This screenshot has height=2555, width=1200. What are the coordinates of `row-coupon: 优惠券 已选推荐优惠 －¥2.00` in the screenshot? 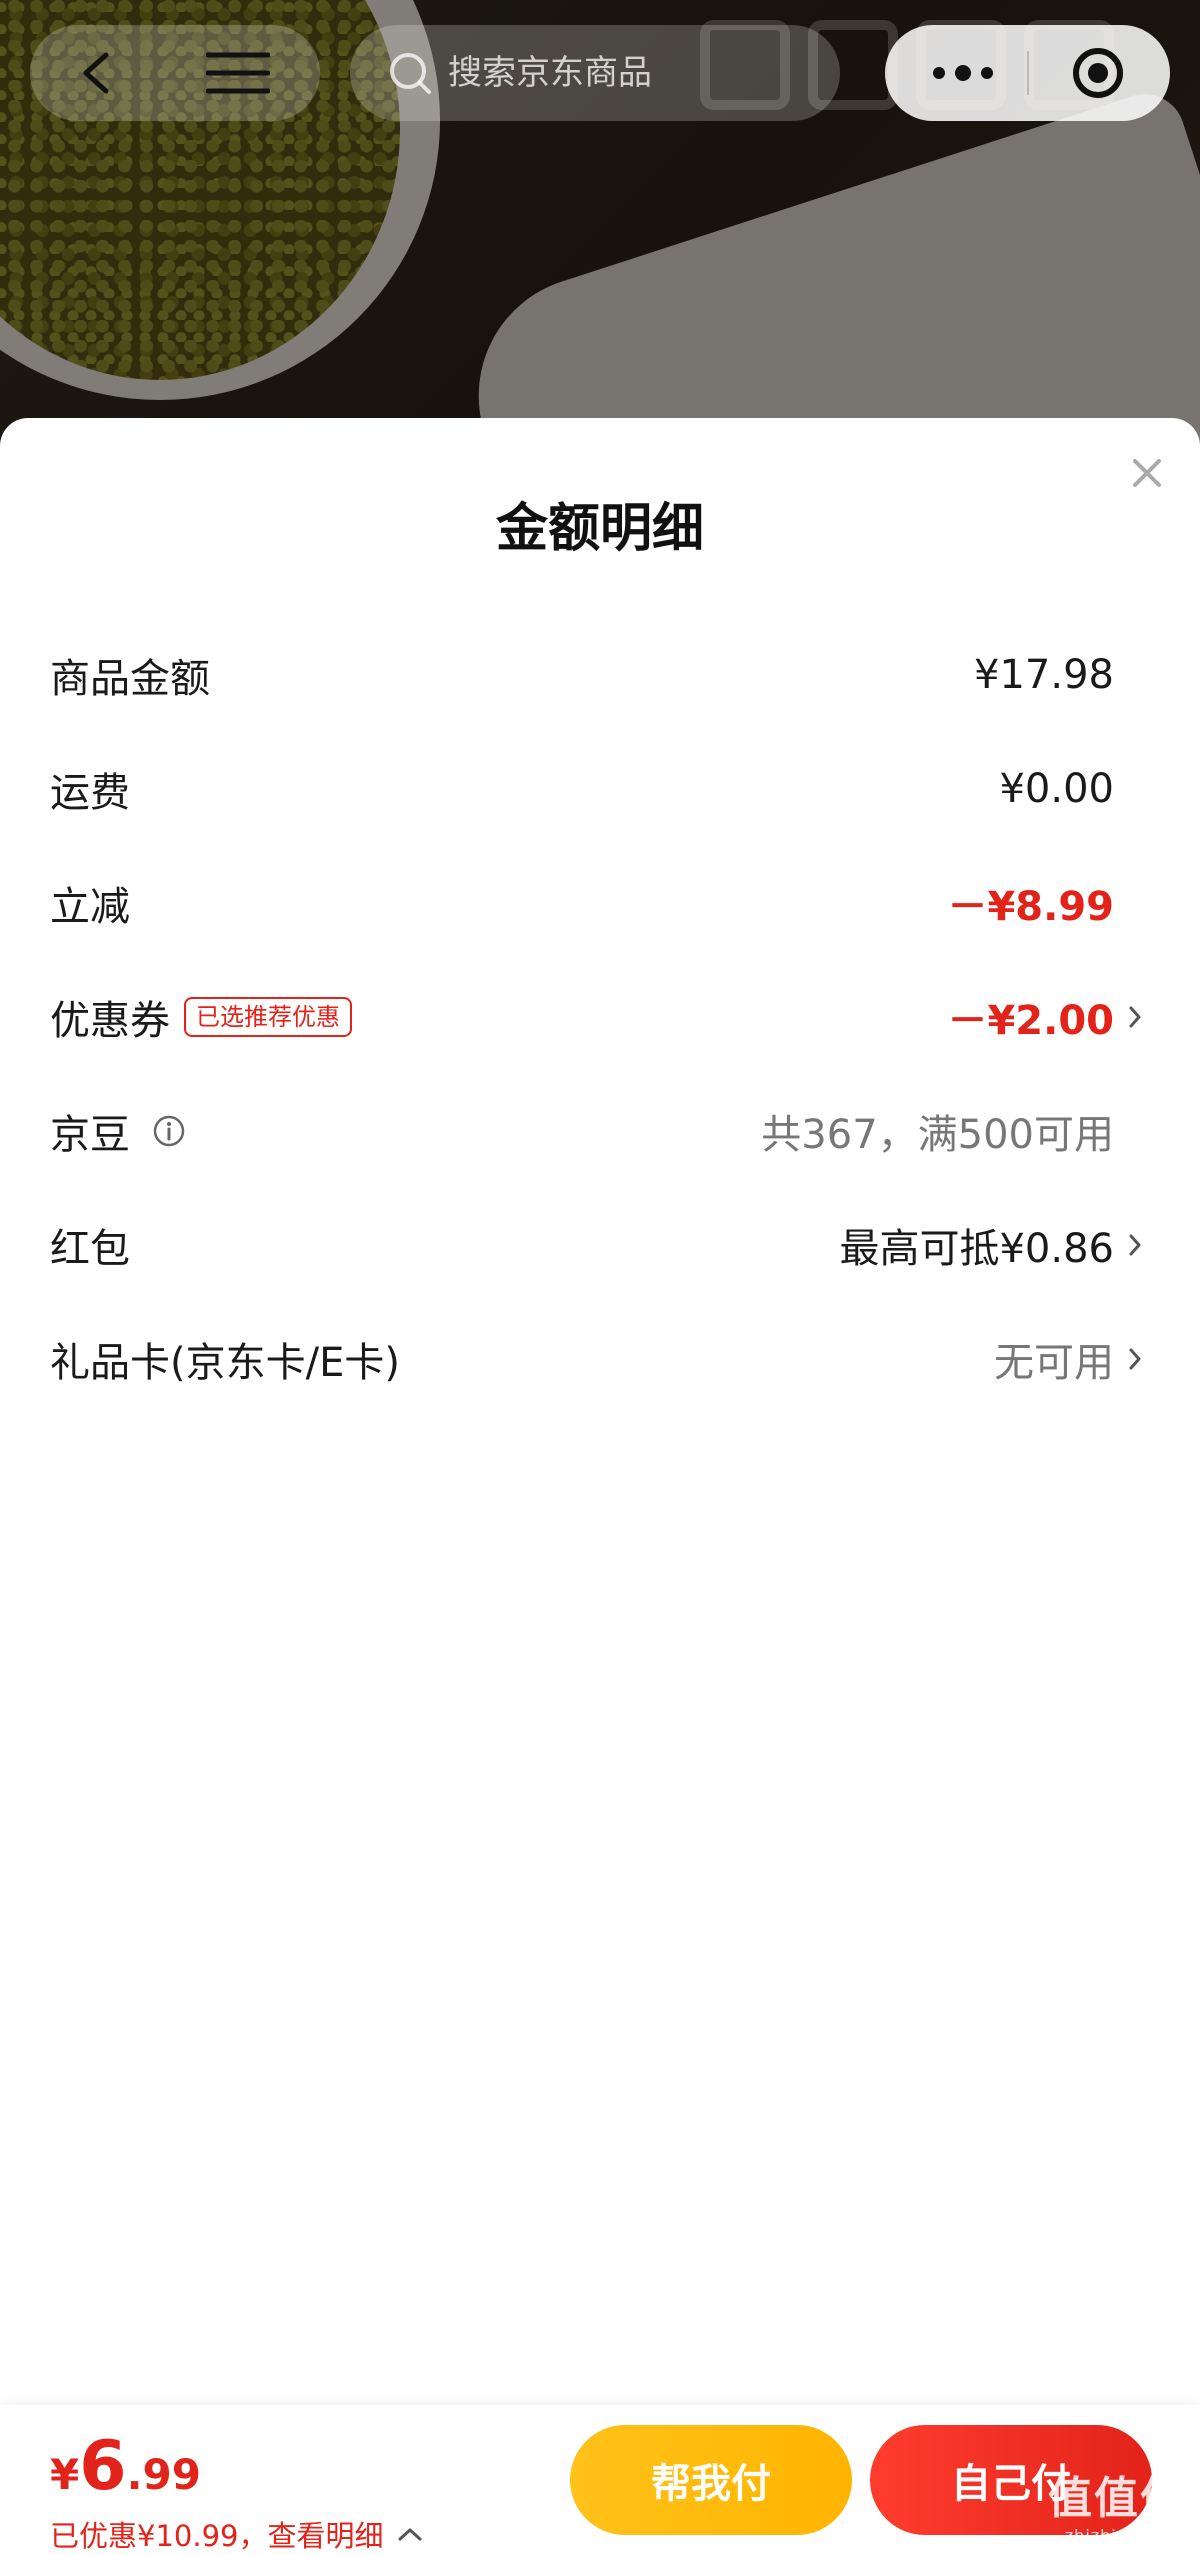 It's located at (600, 1017).